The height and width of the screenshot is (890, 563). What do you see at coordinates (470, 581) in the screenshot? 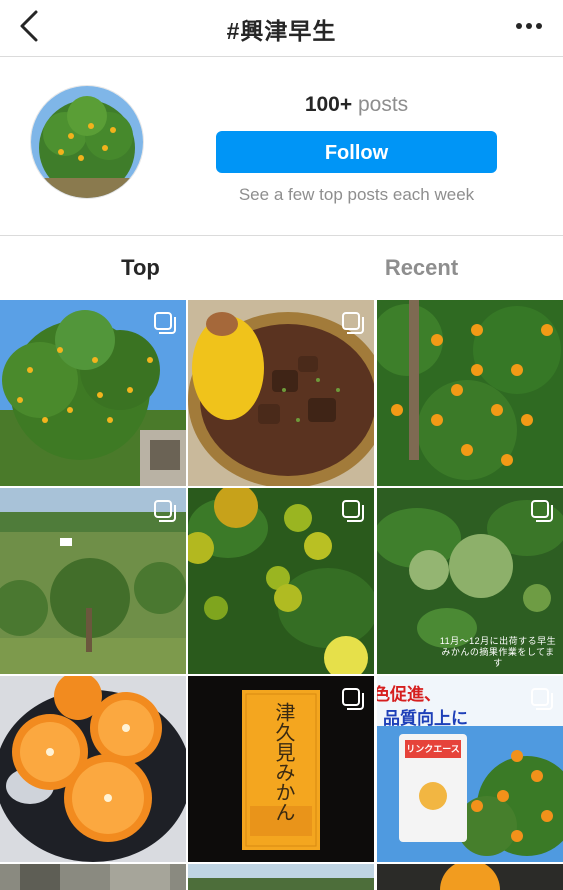
I see `post-thumbnail: 11月〜12月に出荷する早生みかんの摘果作業をしてます` at bounding box center [470, 581].